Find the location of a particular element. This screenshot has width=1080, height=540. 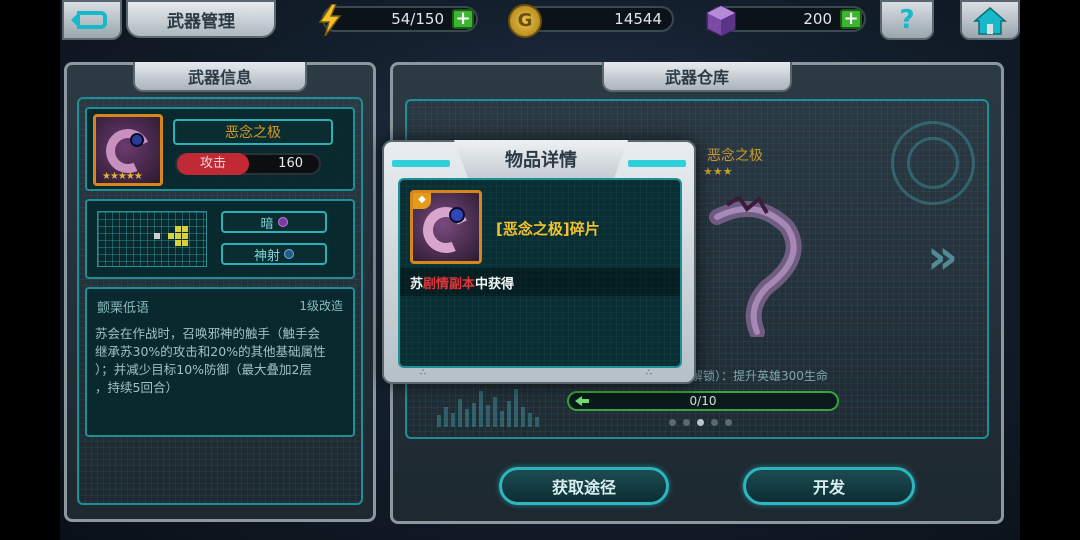

dark-element-icon is located at coordinates (282, 222).